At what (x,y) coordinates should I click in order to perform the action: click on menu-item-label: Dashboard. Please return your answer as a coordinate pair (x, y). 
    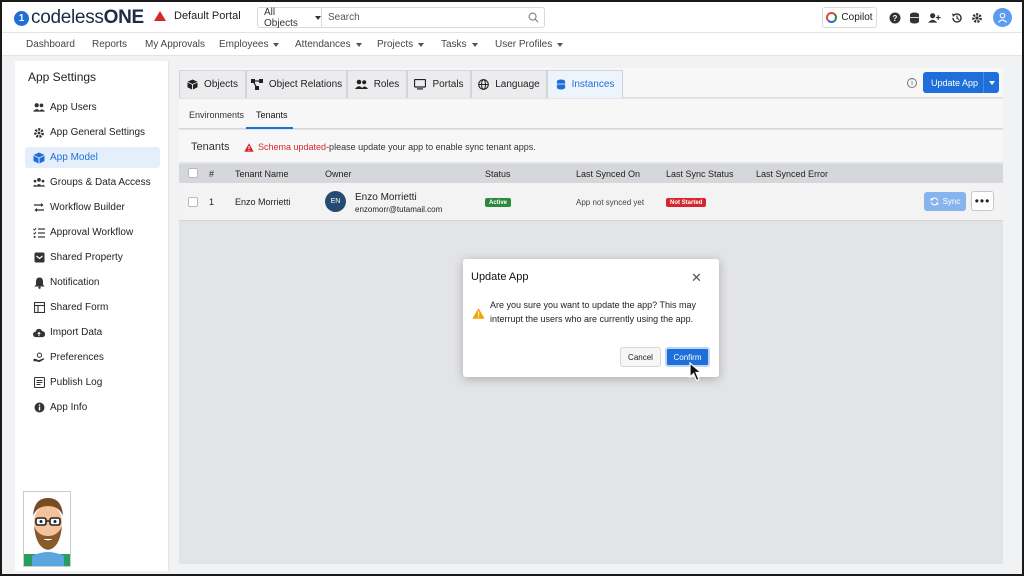
    Looking at the image, I should click on (50, 44).